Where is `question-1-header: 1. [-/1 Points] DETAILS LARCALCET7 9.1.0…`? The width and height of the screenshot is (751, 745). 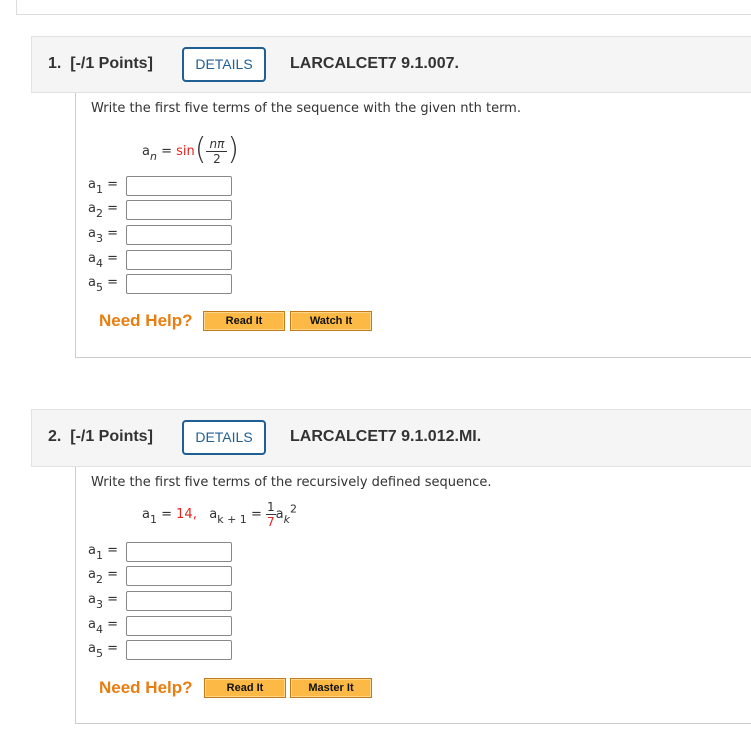
question-1-header: 1. [-/1 Points] DETAILS LARCALCET7 9.1.0… is located at coordinates (391, 64).